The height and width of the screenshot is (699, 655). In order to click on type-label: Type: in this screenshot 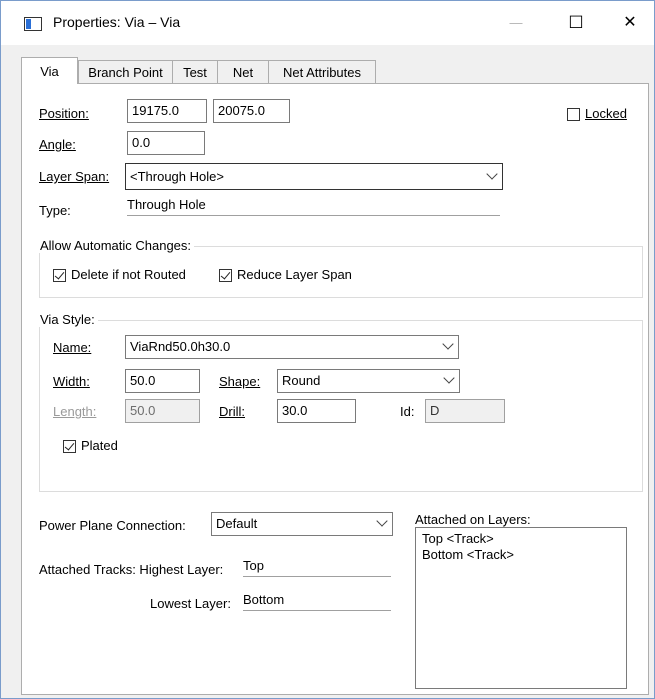, I will do `click(55, 210)`.